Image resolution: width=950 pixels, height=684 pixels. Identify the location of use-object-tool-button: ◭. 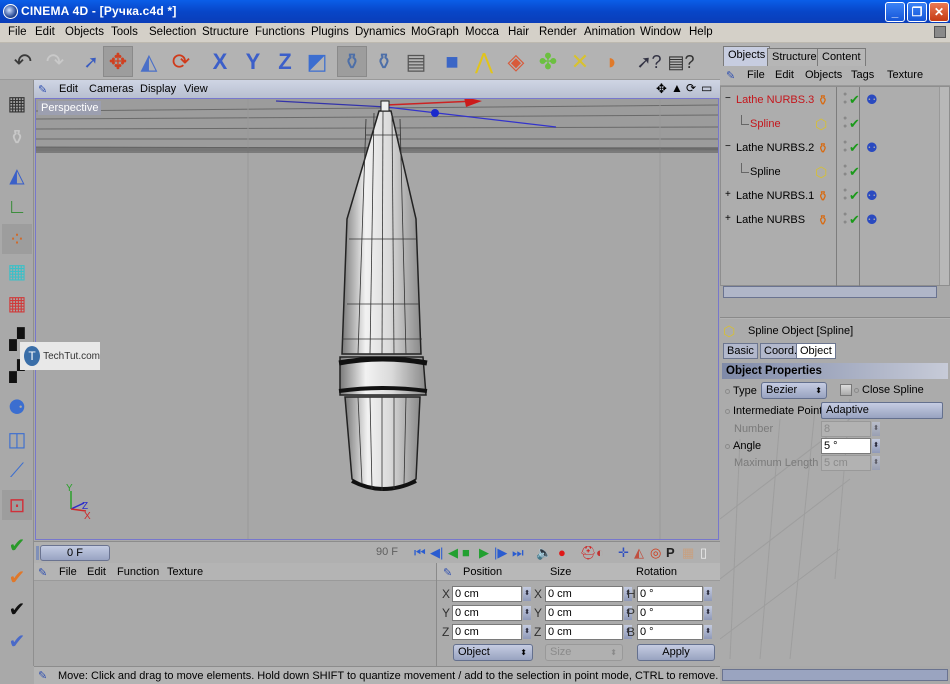
(17, 175).